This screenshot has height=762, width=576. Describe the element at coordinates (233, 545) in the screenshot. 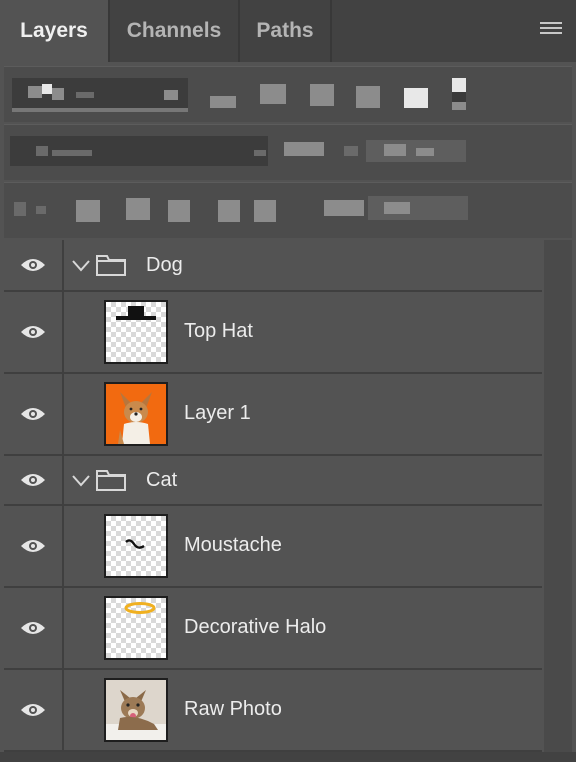

I see `layer-name: Moustache` at that location.